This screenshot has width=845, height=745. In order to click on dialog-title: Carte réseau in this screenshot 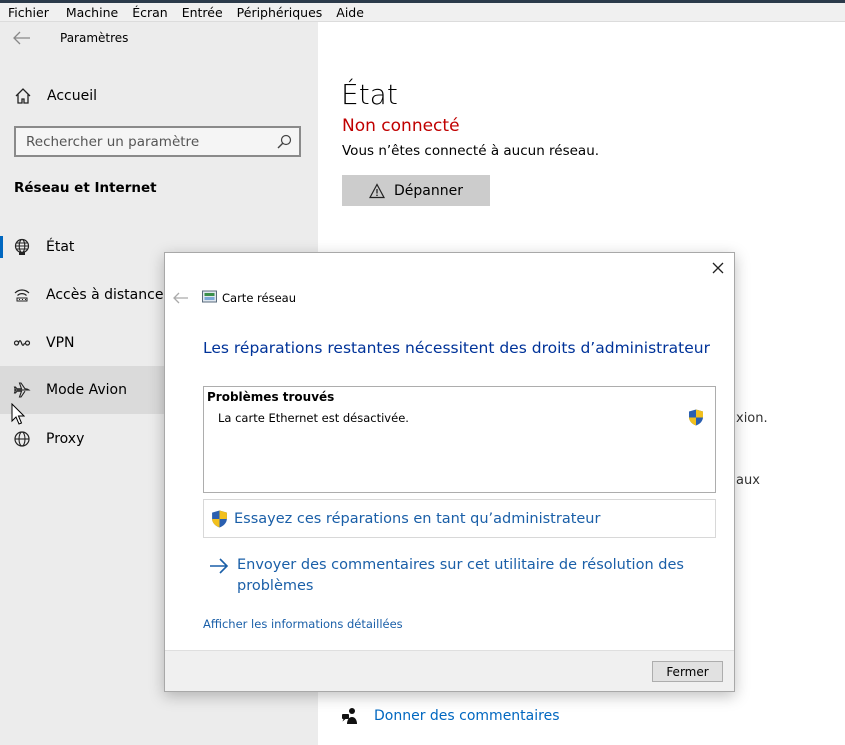, I will do `click(259, 298)`.